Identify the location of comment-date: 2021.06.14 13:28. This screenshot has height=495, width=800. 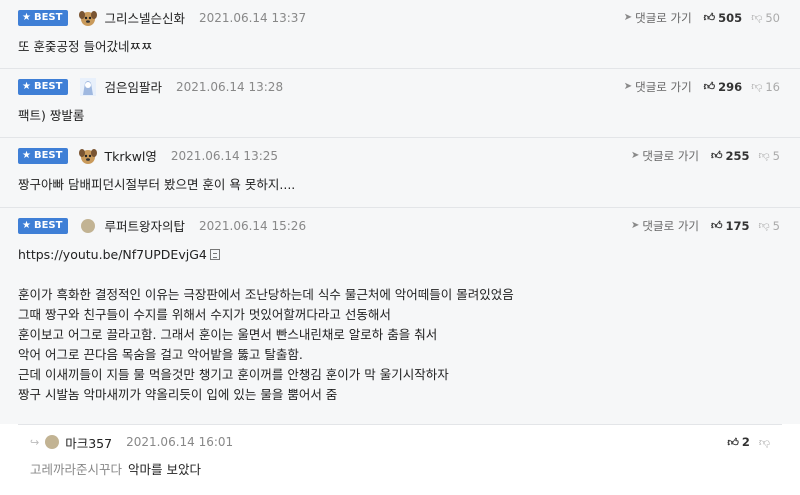
(229, 86).